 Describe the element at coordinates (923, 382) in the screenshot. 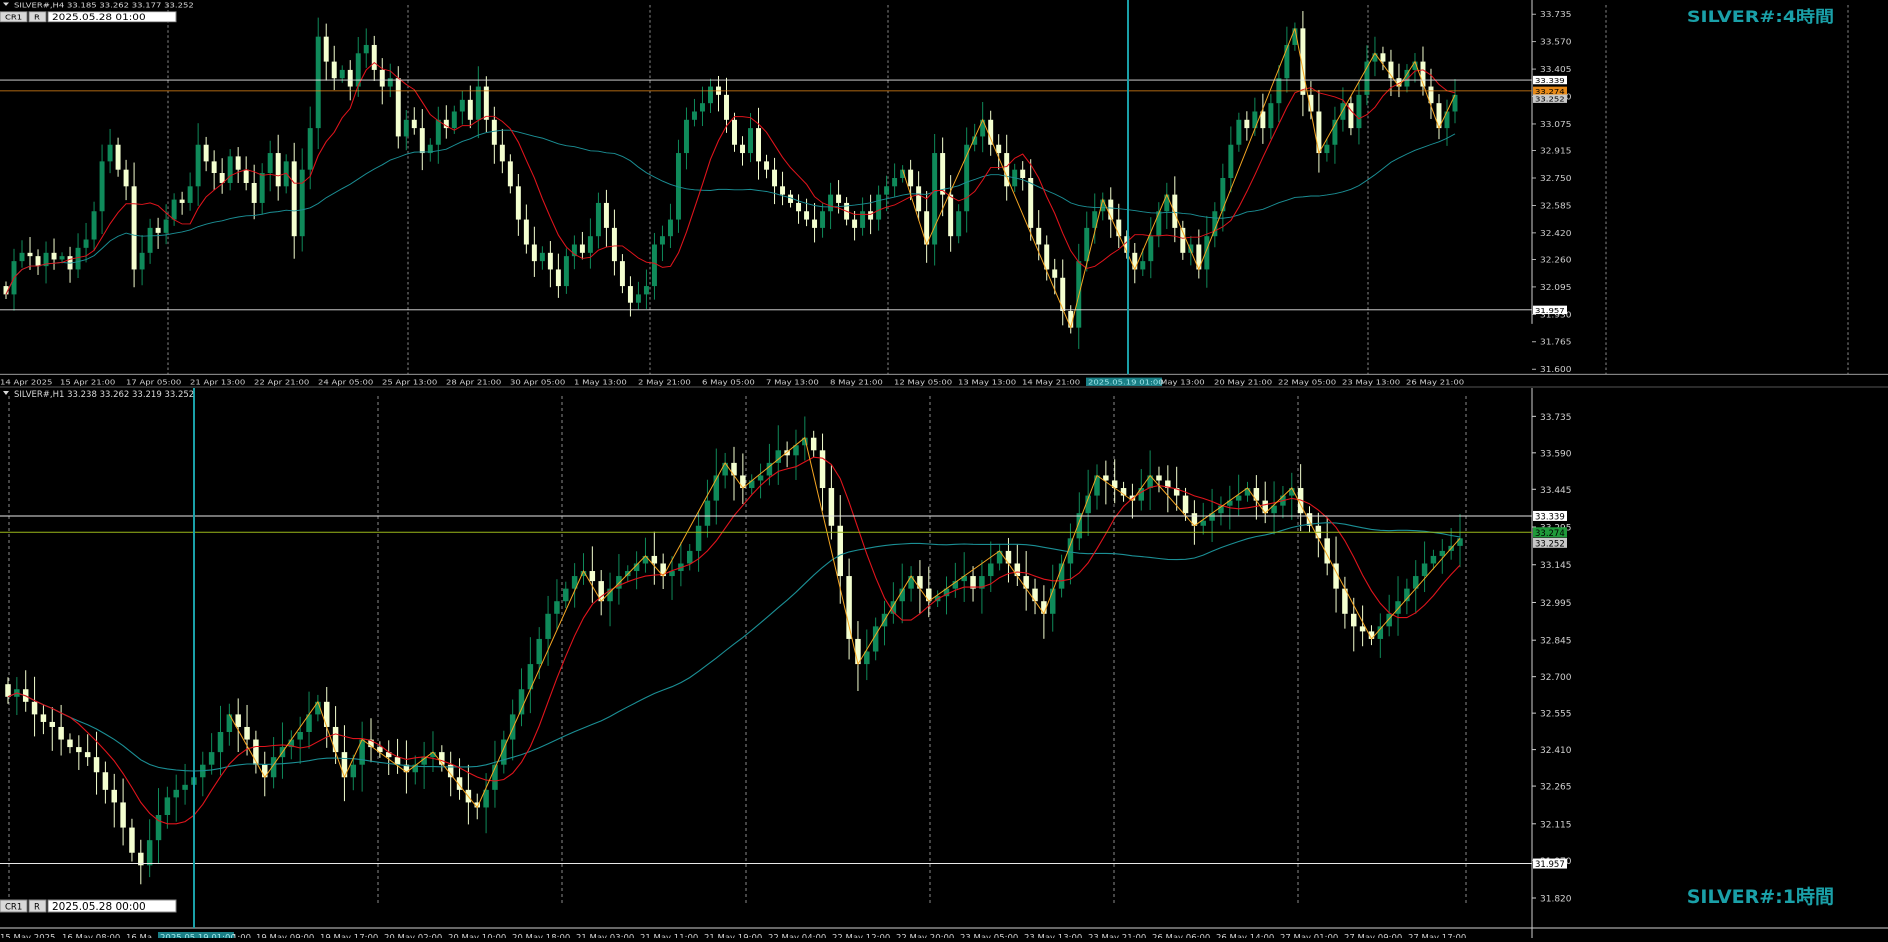

I see `x-tick-label: 12 May 05:00` at that location.